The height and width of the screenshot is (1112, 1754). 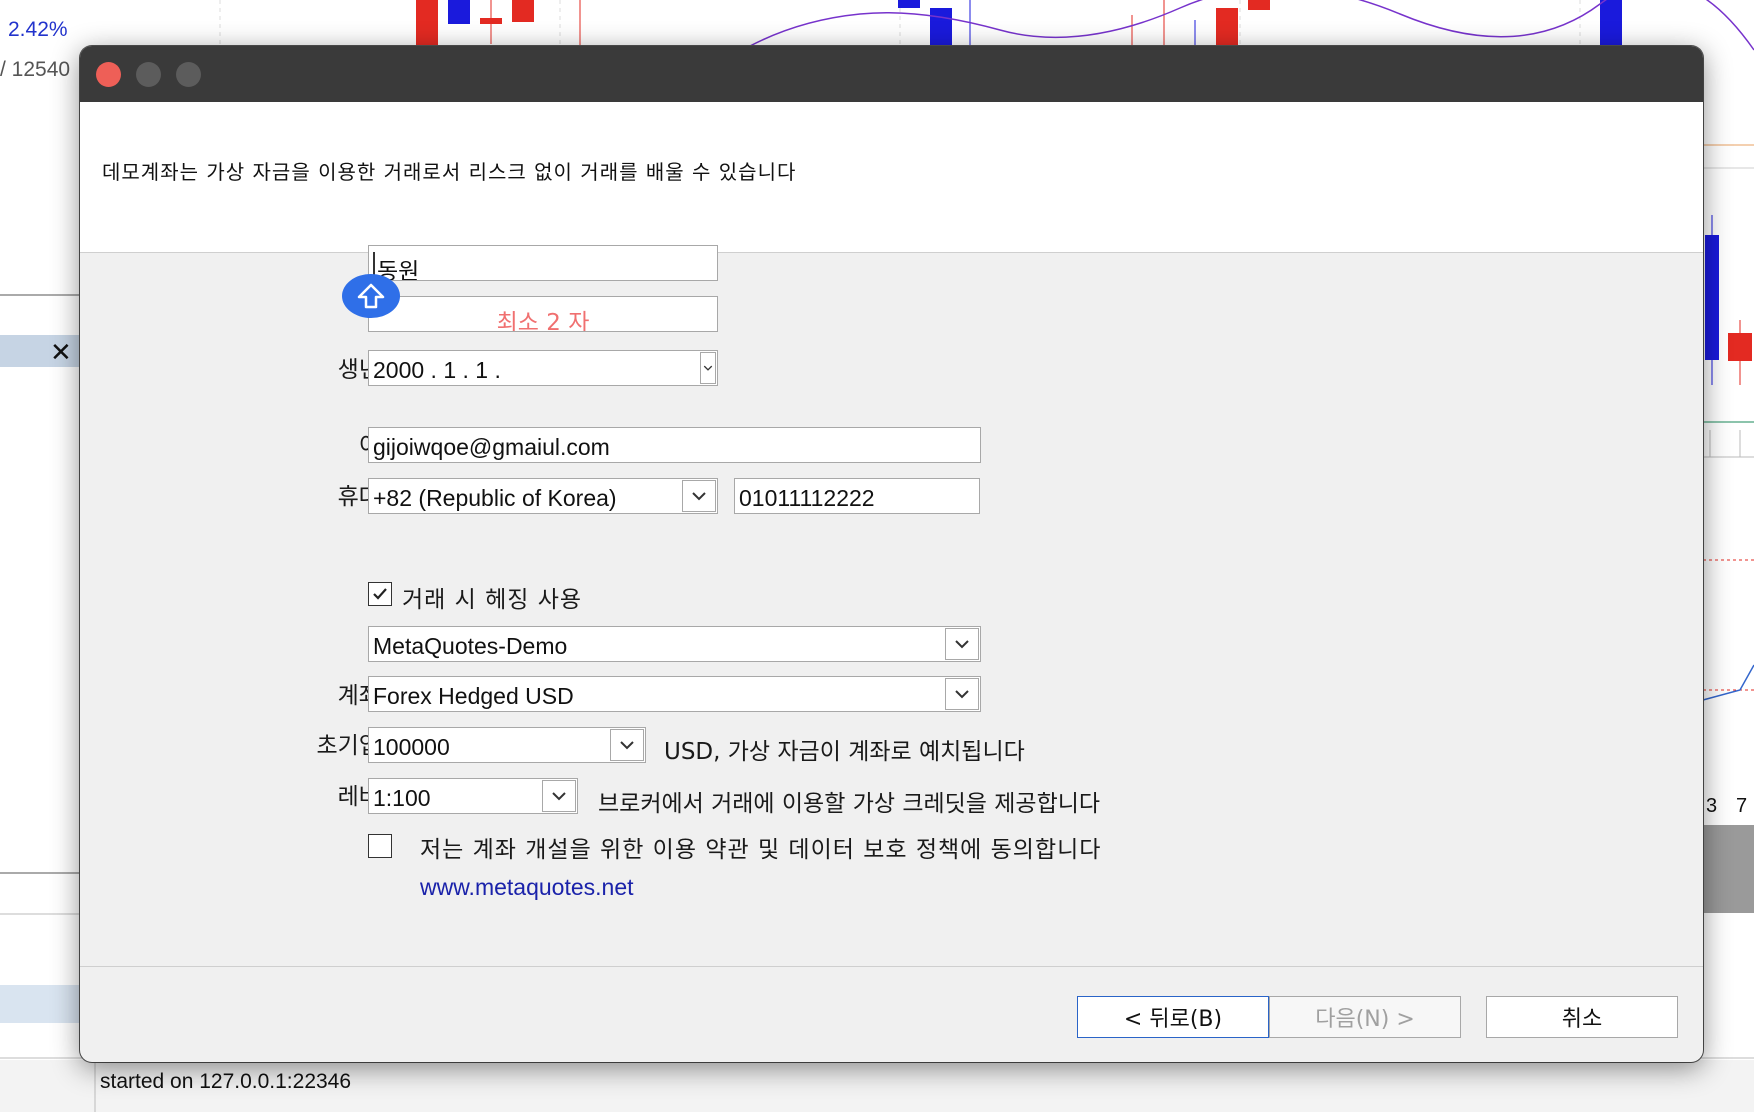 I want to click on window-close-button, so click(x=108, y=74).